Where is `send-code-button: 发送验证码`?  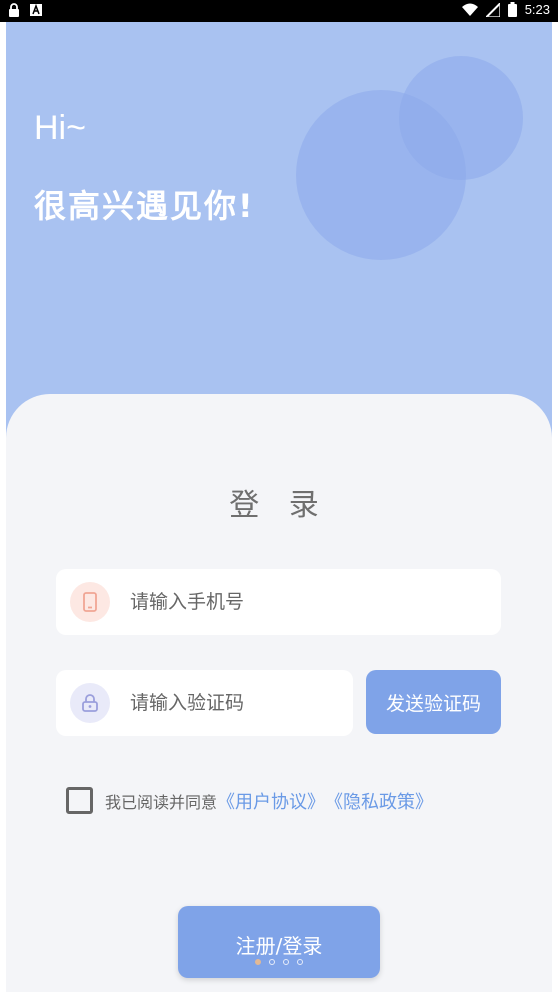 send-code-button: 发送验证码 is located at coordinates (433, 702).